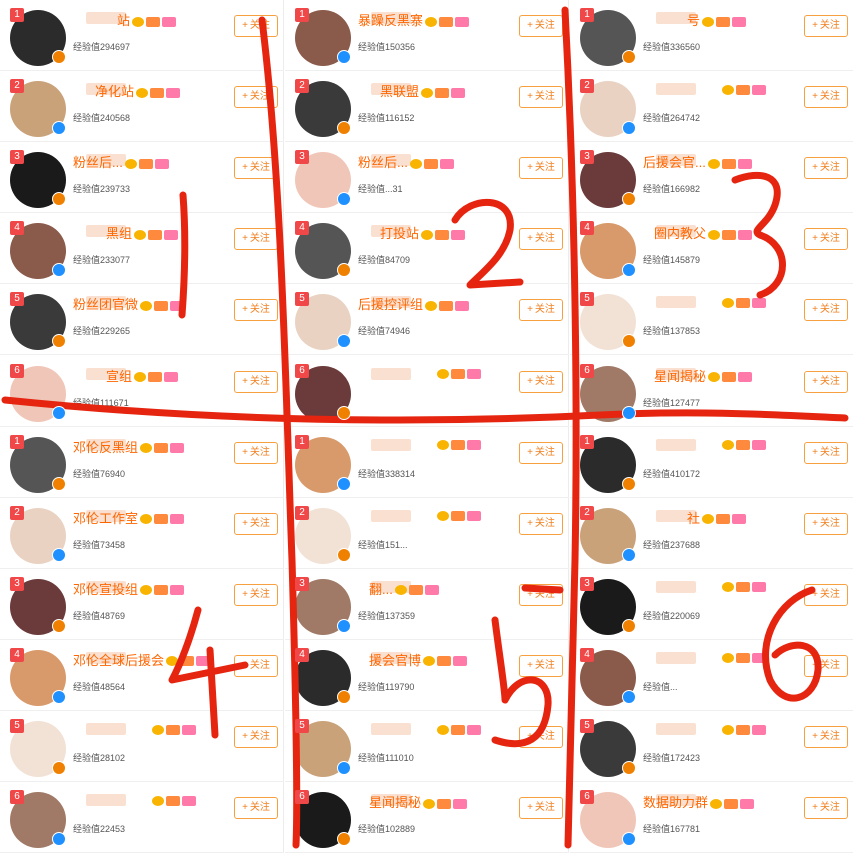 The image size is (853, 853). Describe the element at coordinates (717, 517) in the screenshot. I see `account-name: 社` at that location.